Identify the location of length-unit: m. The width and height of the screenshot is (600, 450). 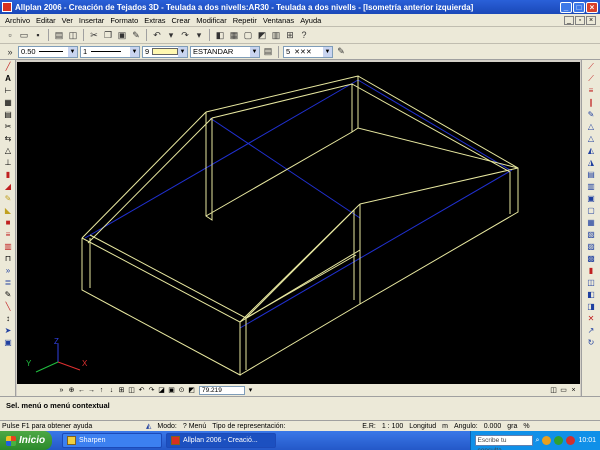
(445, 426).